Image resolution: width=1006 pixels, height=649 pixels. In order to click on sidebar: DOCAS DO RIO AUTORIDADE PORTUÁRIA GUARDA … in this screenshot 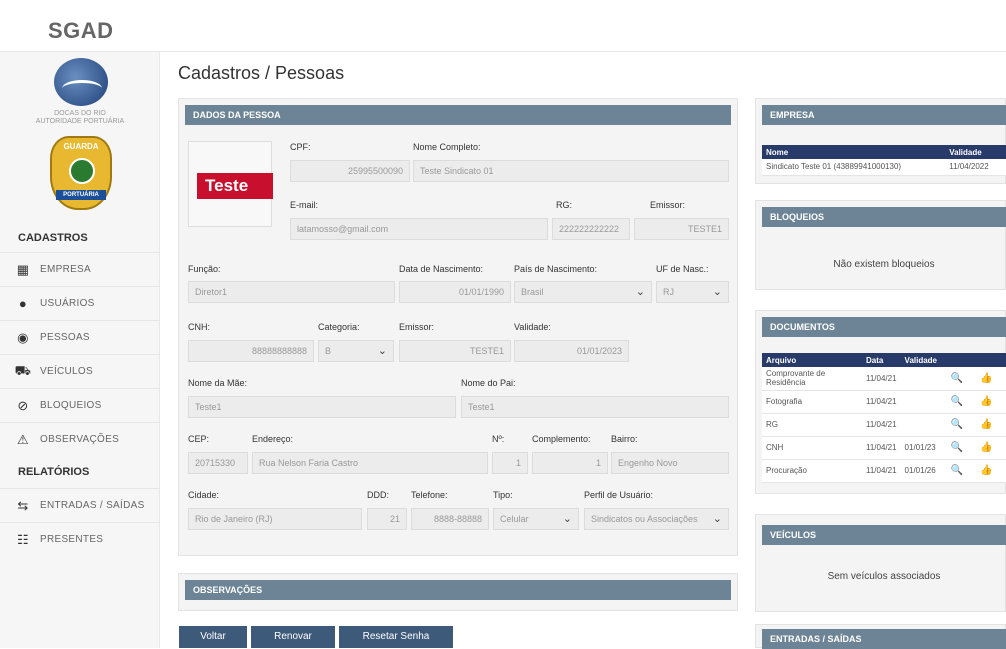, I will do `click(80, 350)`.